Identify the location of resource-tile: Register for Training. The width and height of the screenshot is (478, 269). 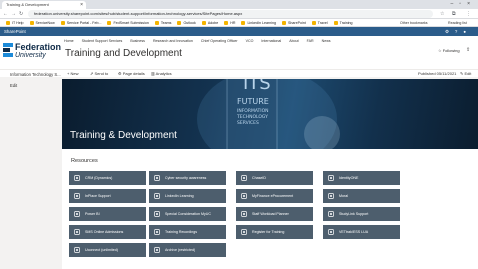
(274, 232).